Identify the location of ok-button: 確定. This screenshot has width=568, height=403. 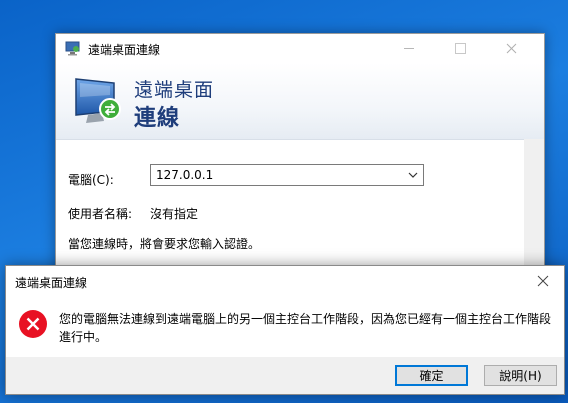
(431, 375).